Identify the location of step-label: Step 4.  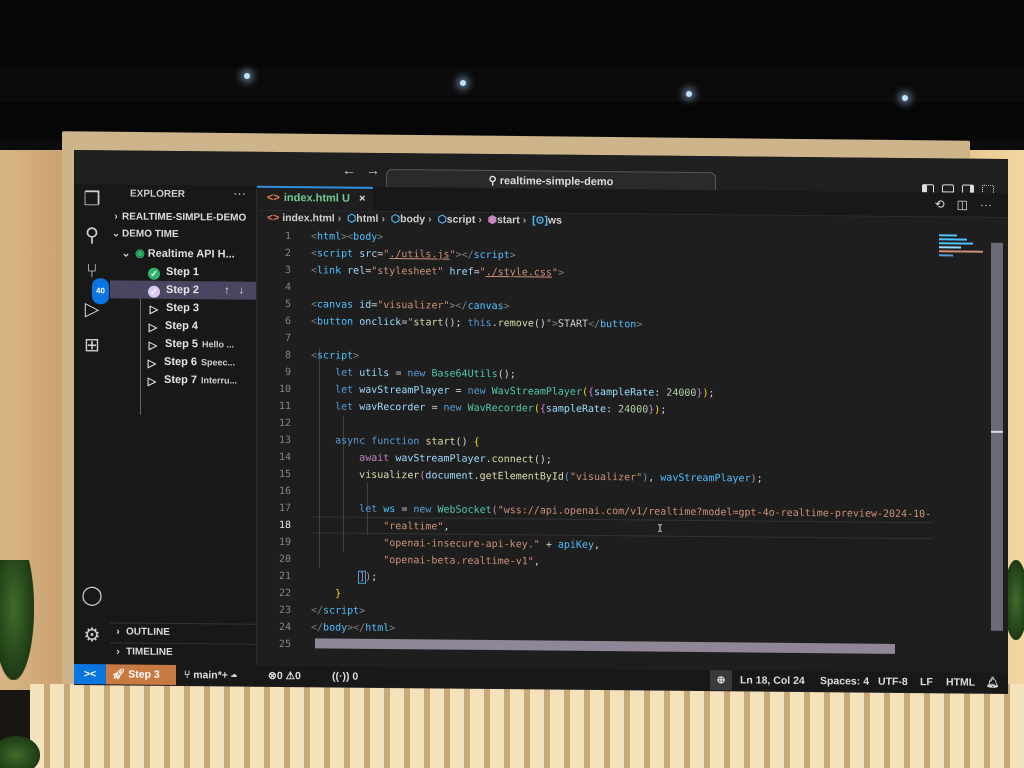
(182, 326).